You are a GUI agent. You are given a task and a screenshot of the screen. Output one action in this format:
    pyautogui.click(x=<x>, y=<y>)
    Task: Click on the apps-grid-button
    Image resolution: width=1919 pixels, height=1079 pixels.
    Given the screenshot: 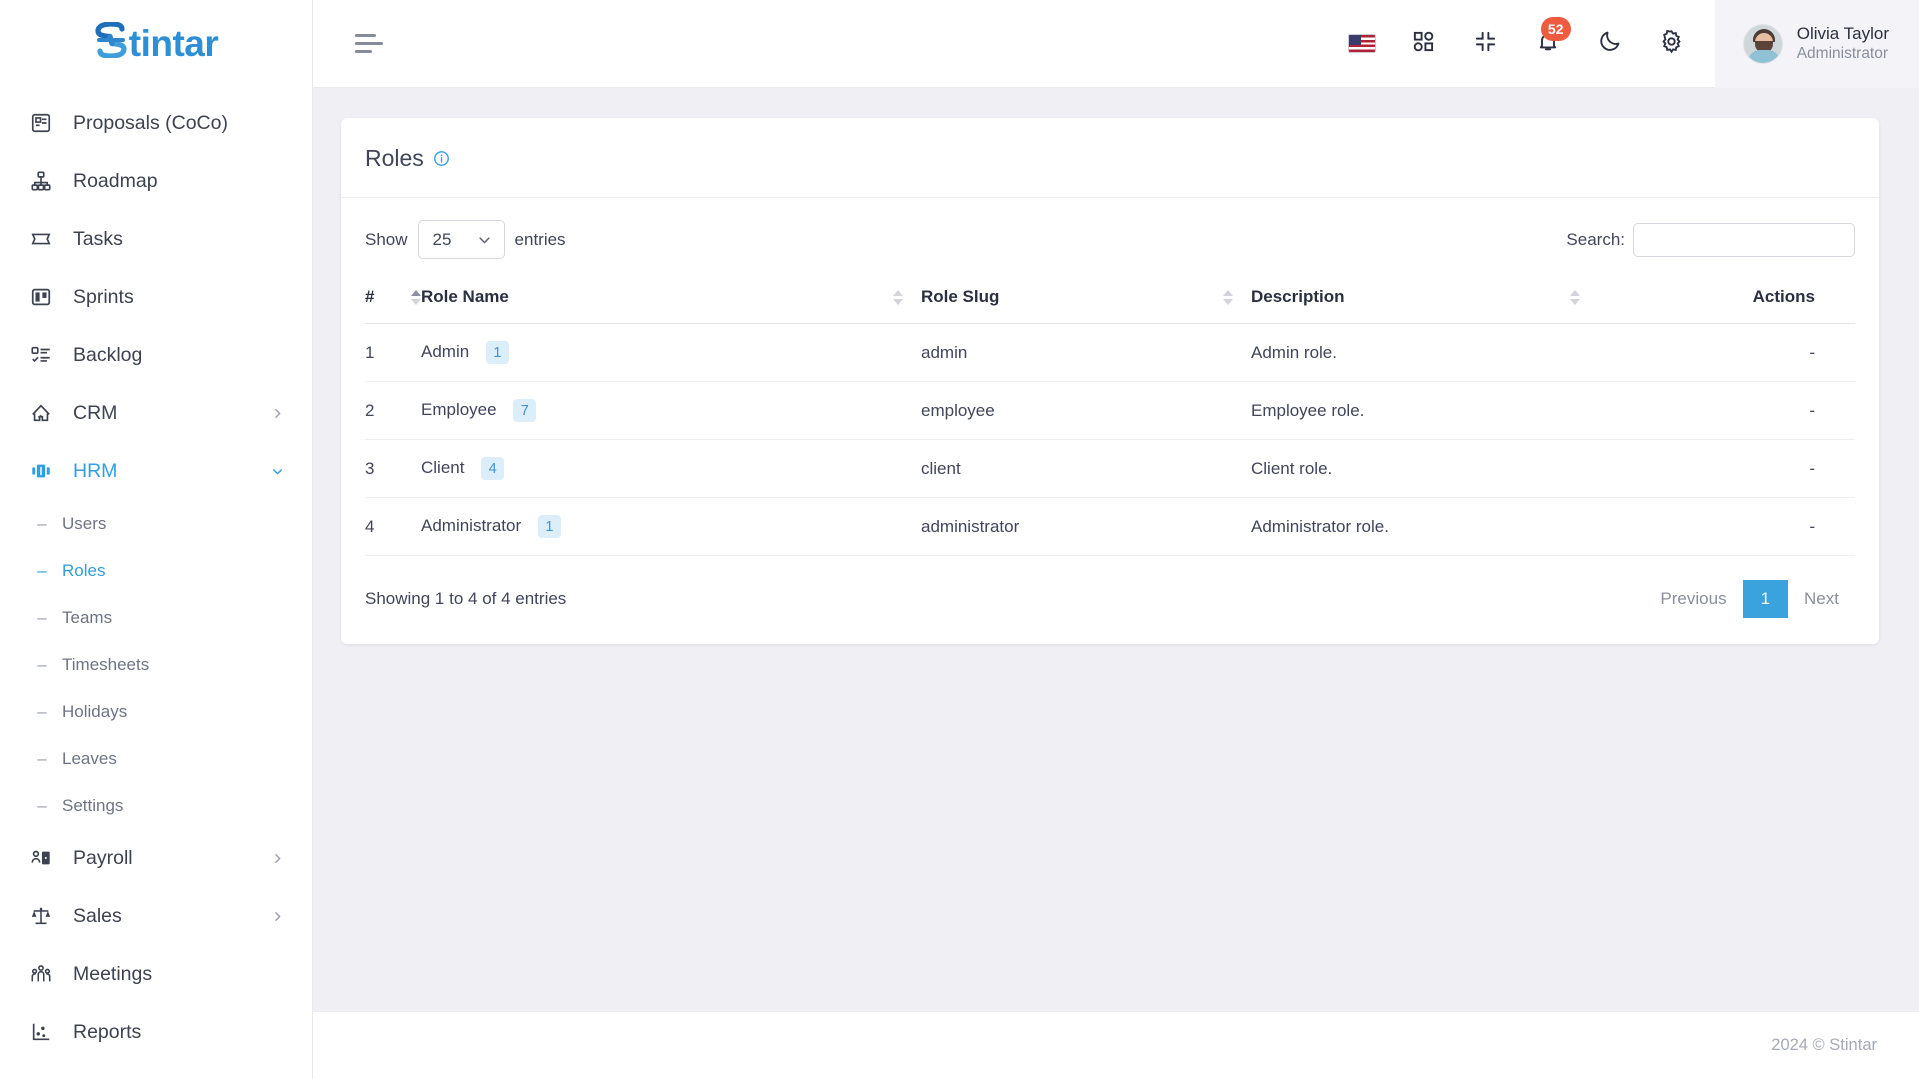 What is the action you would take?
    pyautogui.click(x=1424, y=44)
    